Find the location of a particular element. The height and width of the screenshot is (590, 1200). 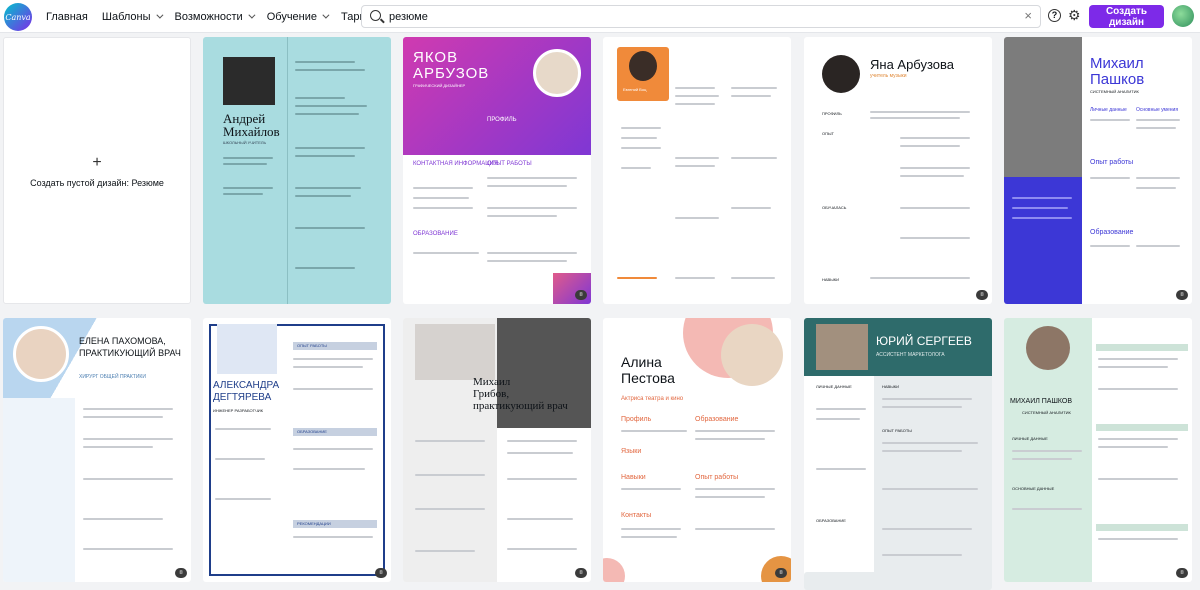

create-blank-card: + Создать пустой дизайн: Резюме is located at coordinates (97, 170).